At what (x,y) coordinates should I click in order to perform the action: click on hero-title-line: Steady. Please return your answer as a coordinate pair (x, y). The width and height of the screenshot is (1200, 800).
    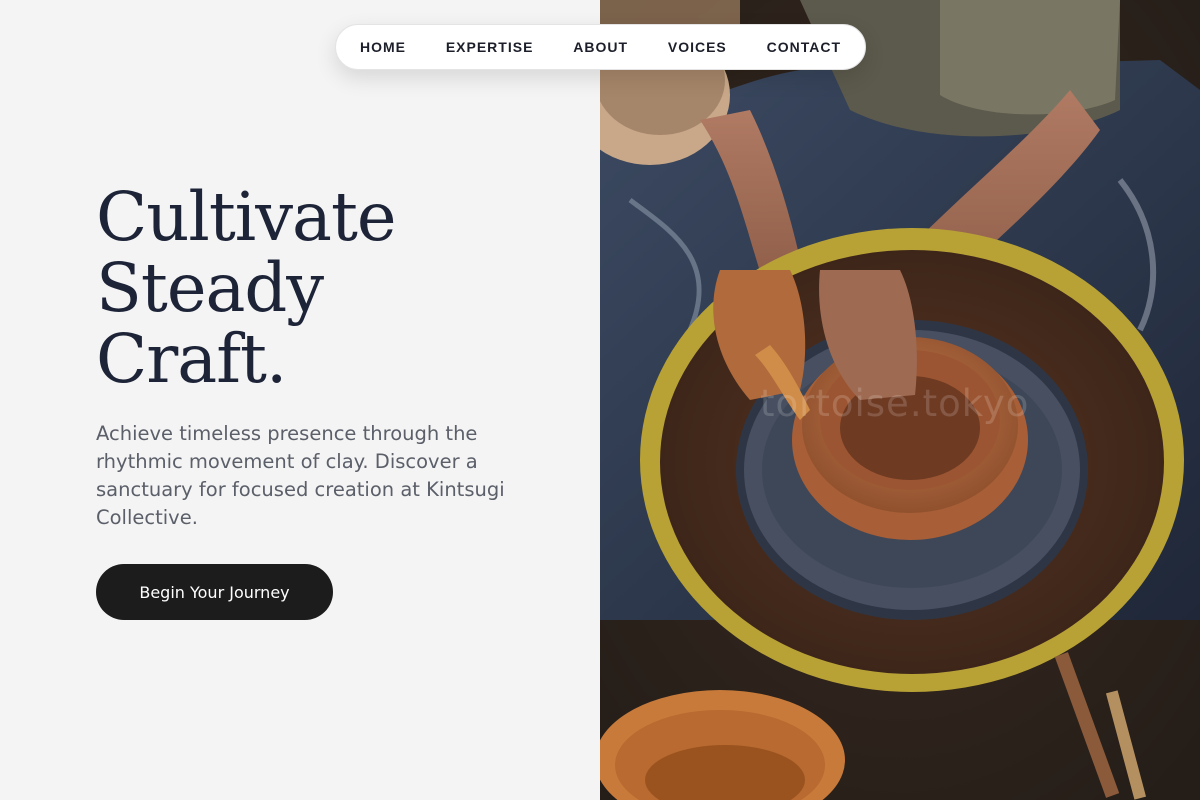
    Looking at the image, I should click on (210, 288).